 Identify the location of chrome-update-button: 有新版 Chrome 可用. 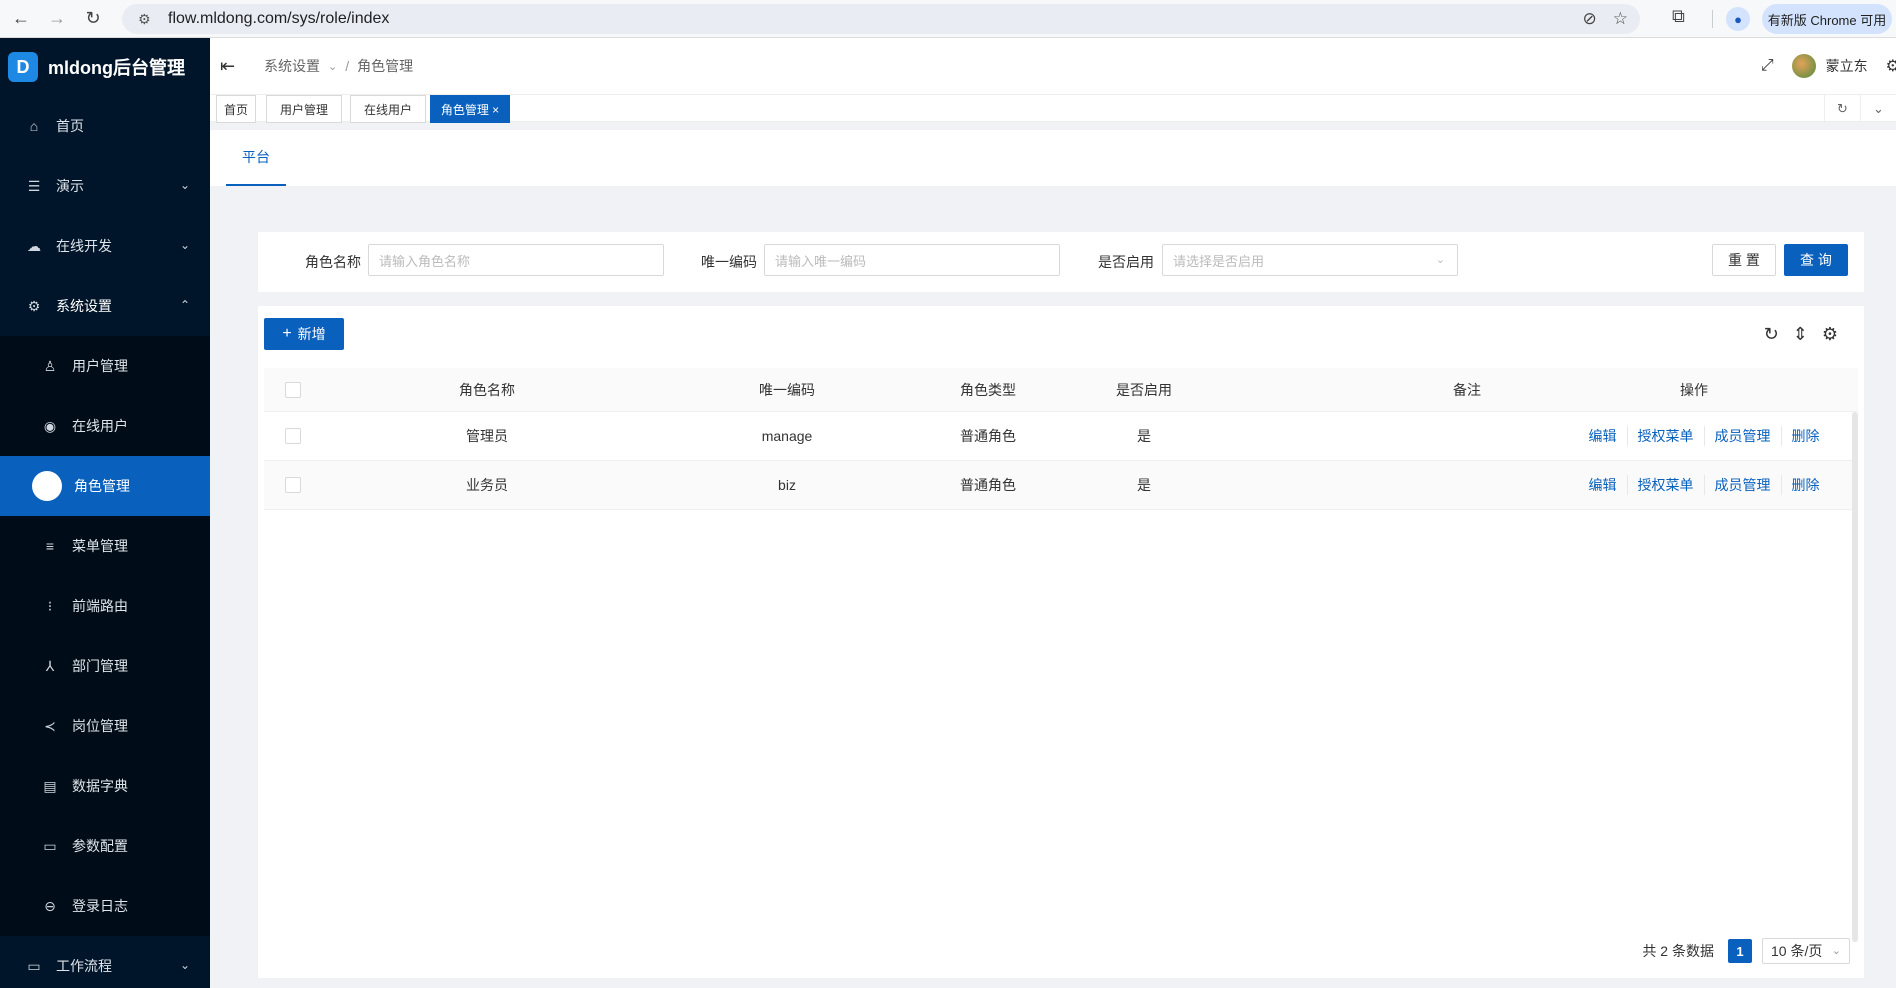
(1827, 19).